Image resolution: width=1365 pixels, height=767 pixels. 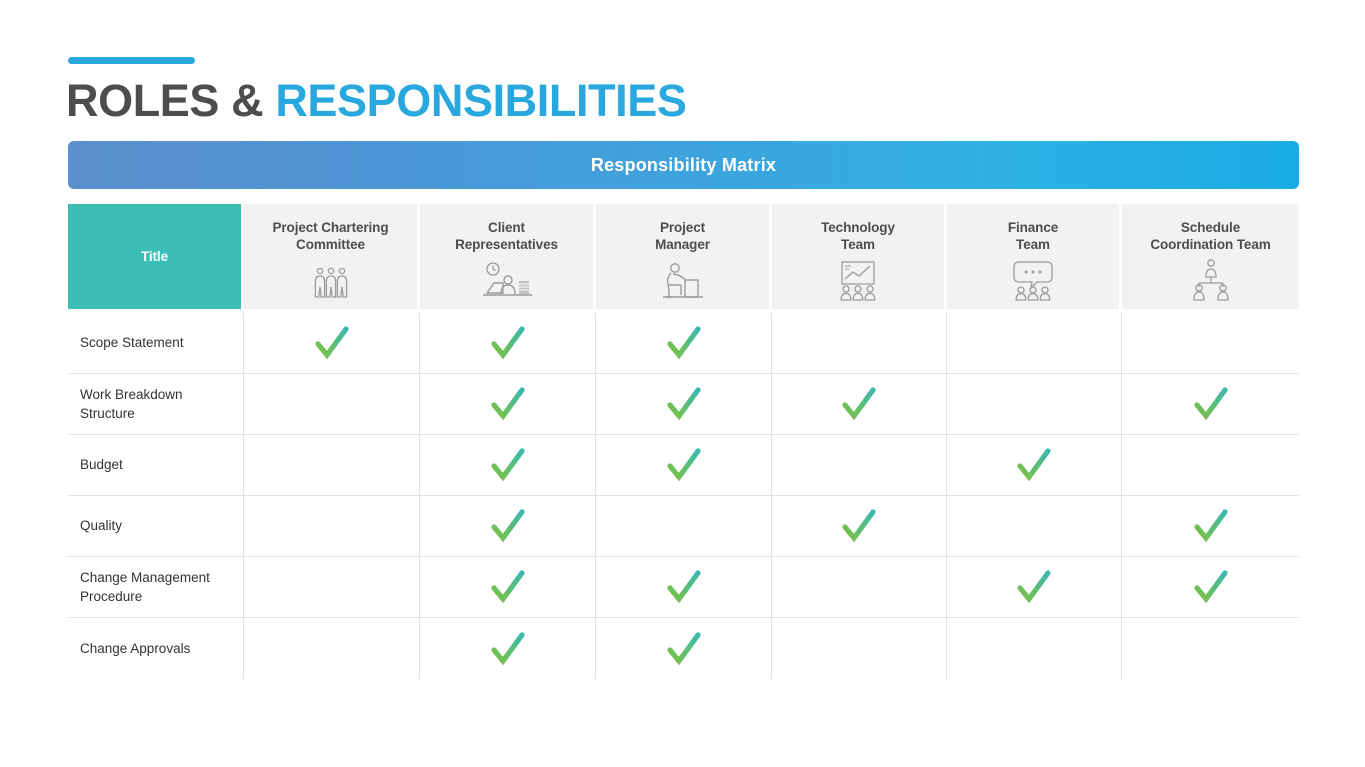 What do you see at coordinates (156, 526) in the screenshot?
I see `row-label: Quality` at bounding box center [156, 526].